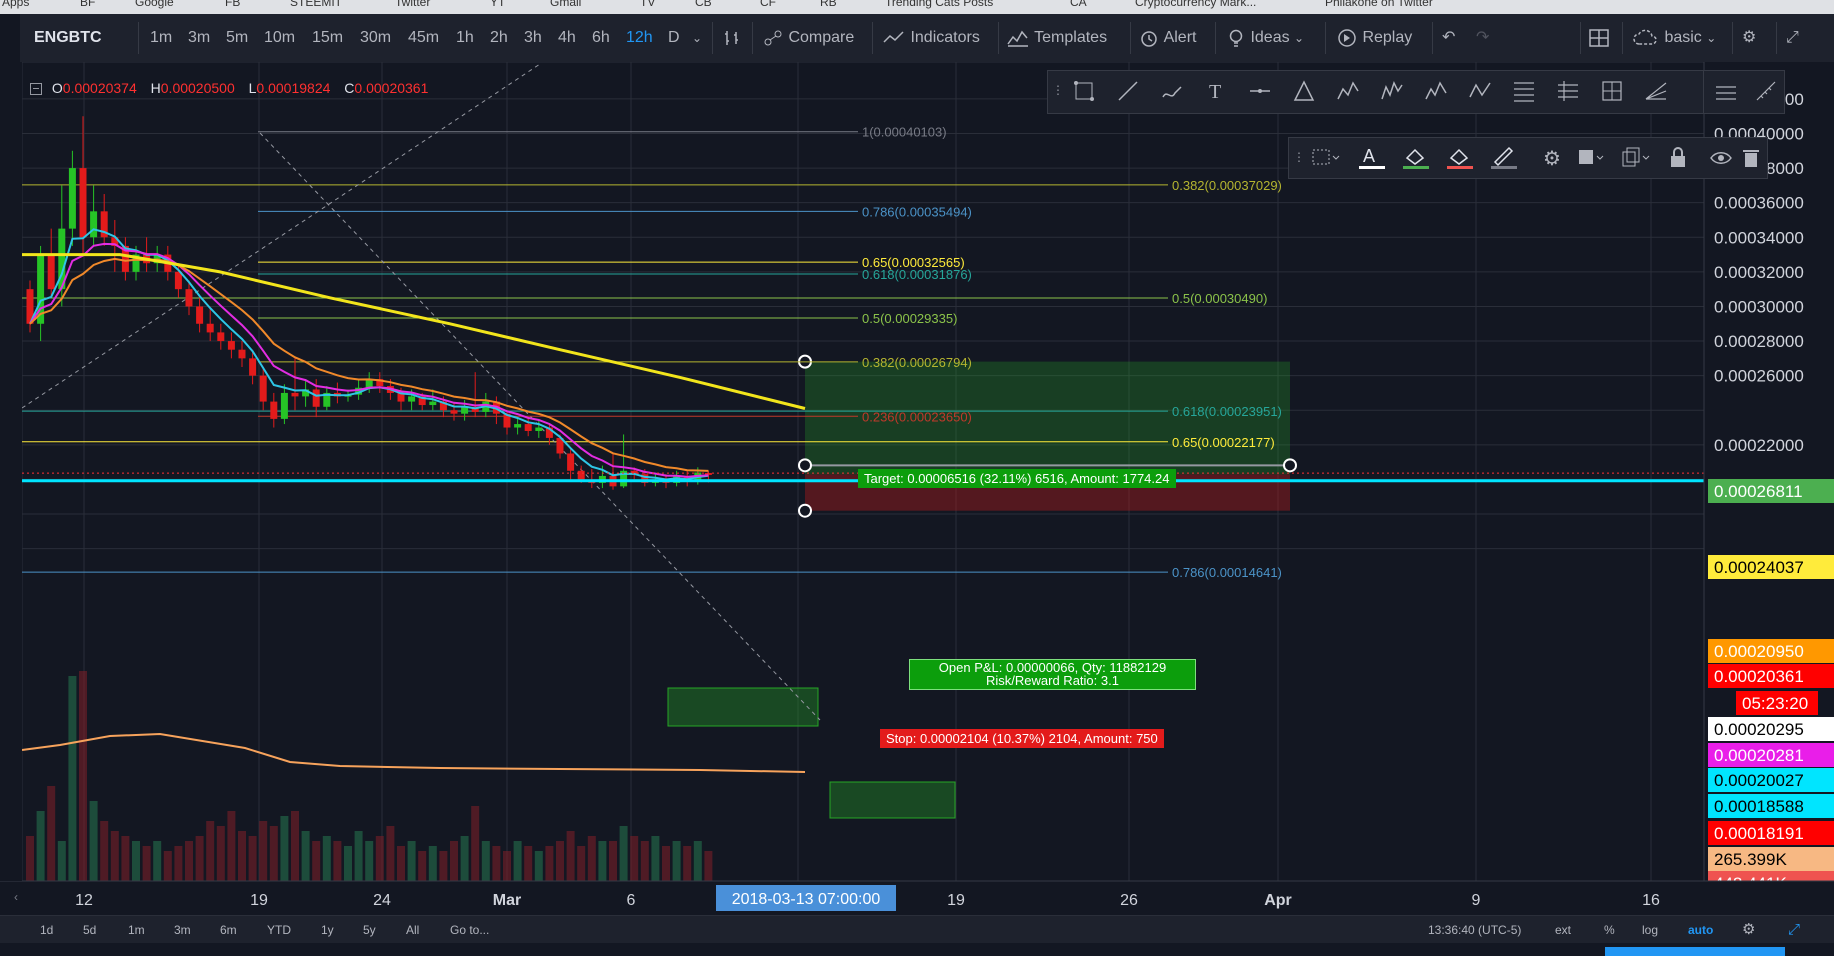 Image resolution: width=1834 pixels, height=956 pixels. I want to click on interval-45m: 45m, so click(423, 38).